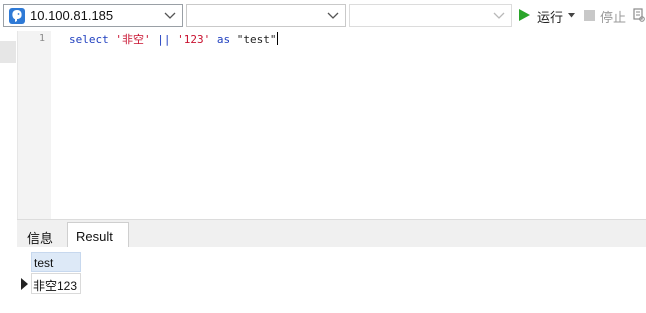  Describe the element at coordinates (41, 38) in the screenshot. I see `line-number: 1` at that location.